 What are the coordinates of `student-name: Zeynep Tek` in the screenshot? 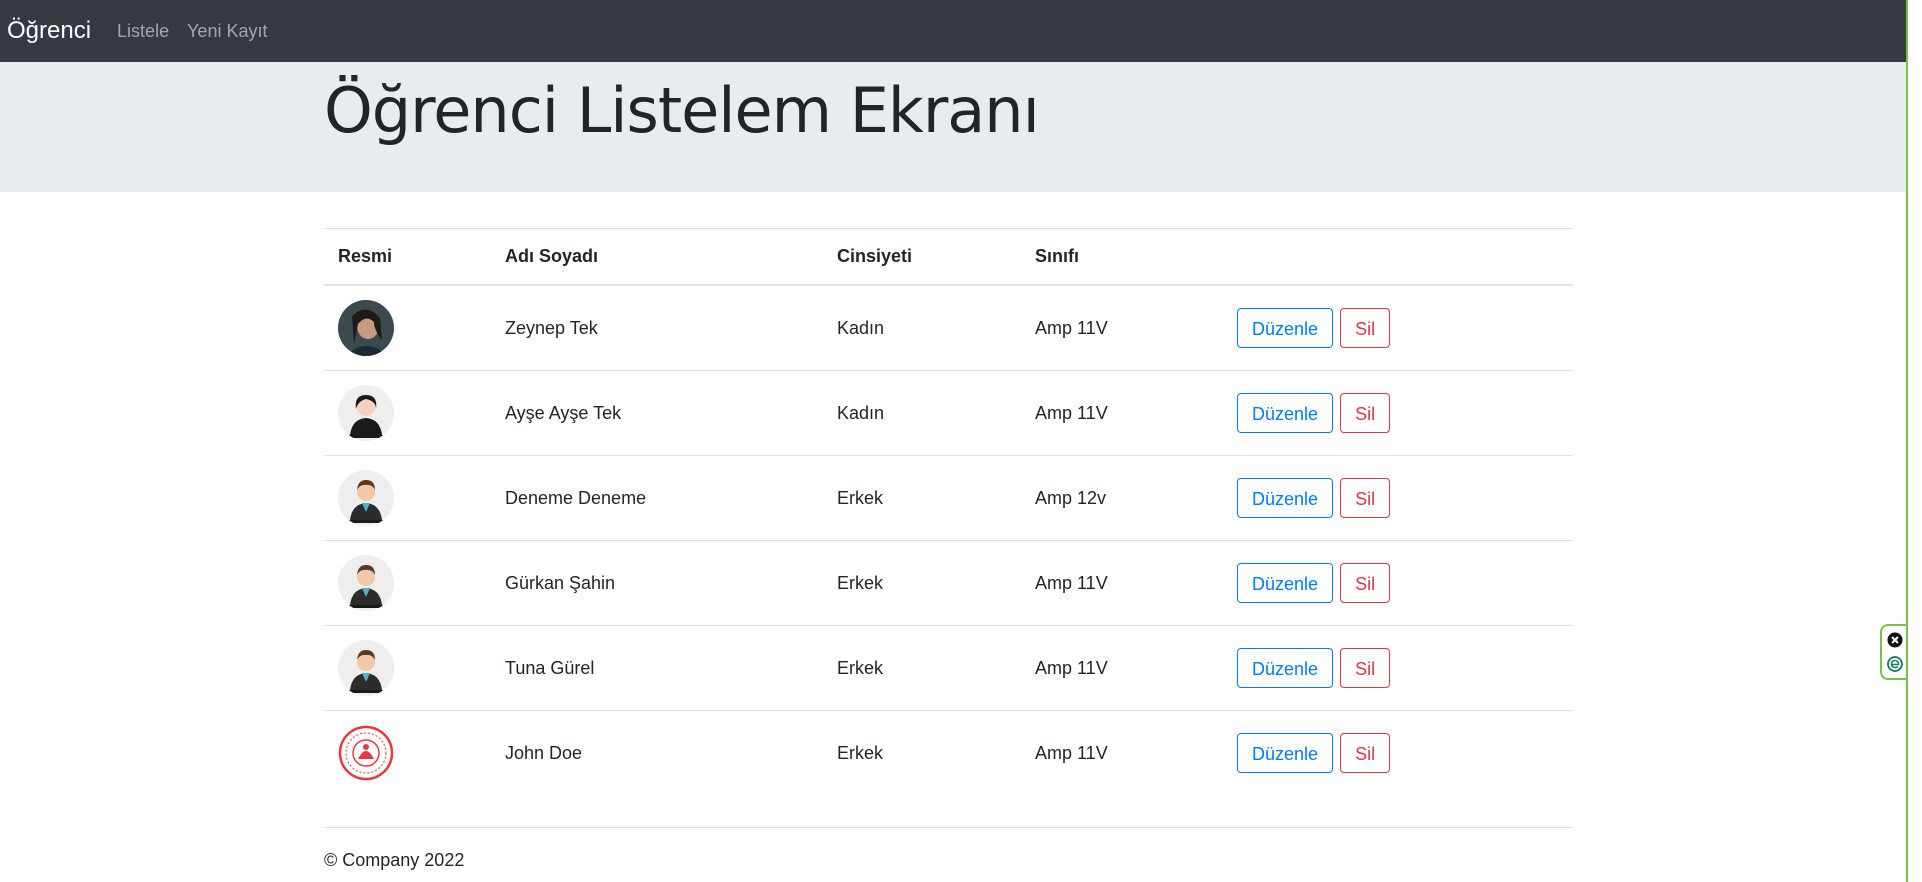 It's located at (657, 328).